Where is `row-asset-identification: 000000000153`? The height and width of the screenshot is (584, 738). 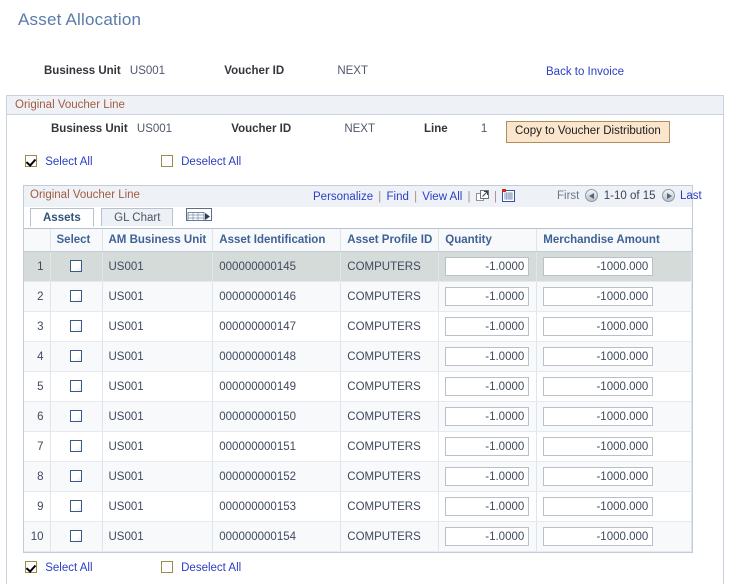 row-asset-identification: 000000000153 is located at coordinates (277, 506).